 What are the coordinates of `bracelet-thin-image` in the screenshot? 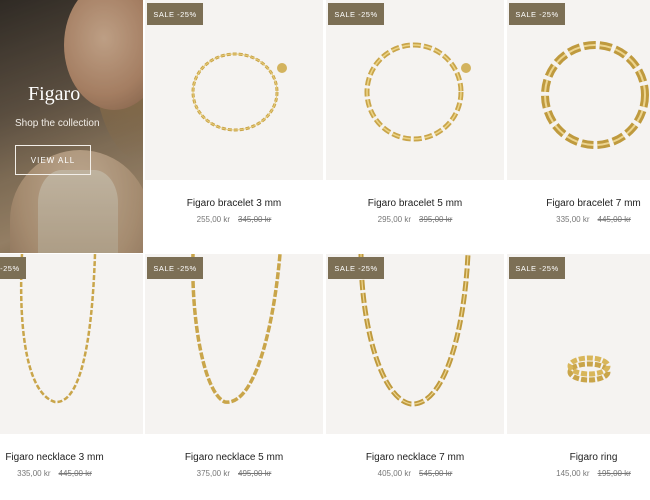 It's located at (239, 92).